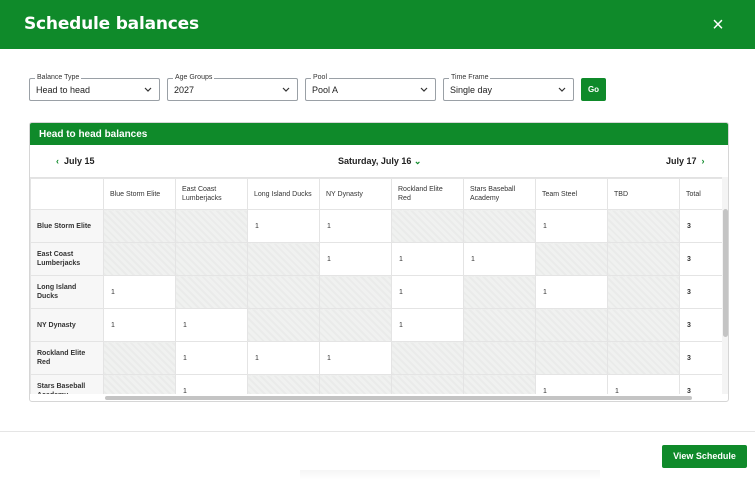 This screenshot has width=755, height=480. I want to click on time-frame-value: Single day, so click(471, 90).